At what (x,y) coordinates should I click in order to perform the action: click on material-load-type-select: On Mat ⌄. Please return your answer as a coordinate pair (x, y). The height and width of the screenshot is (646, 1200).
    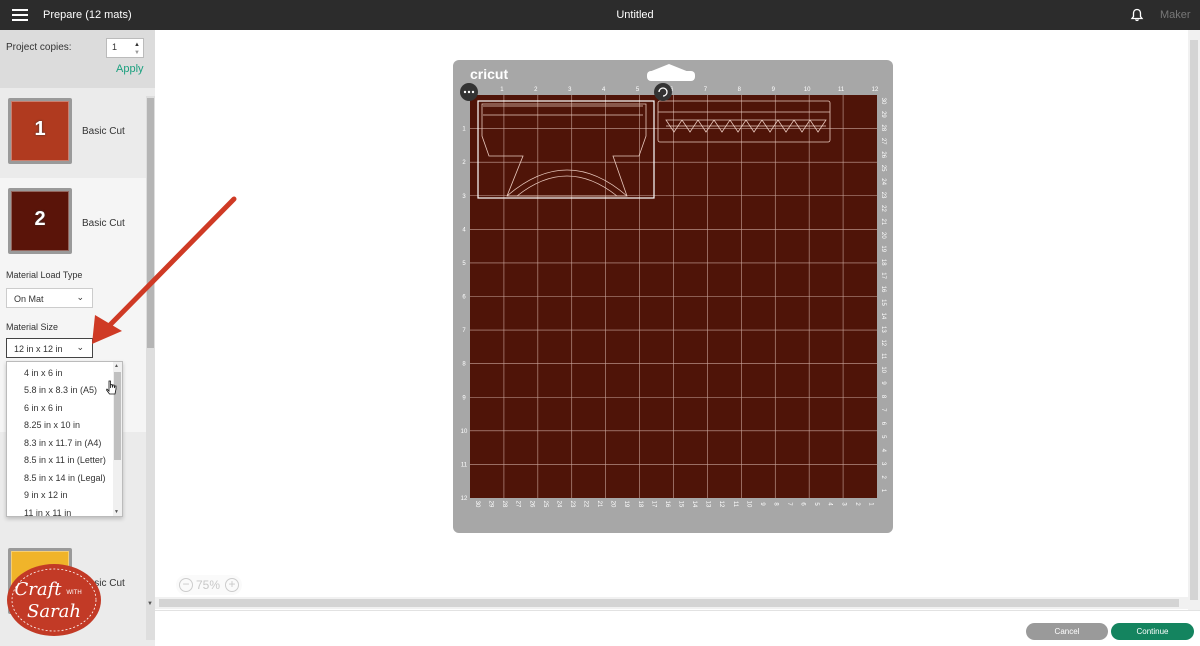
    Looking at the image, I should click on (49, 298).